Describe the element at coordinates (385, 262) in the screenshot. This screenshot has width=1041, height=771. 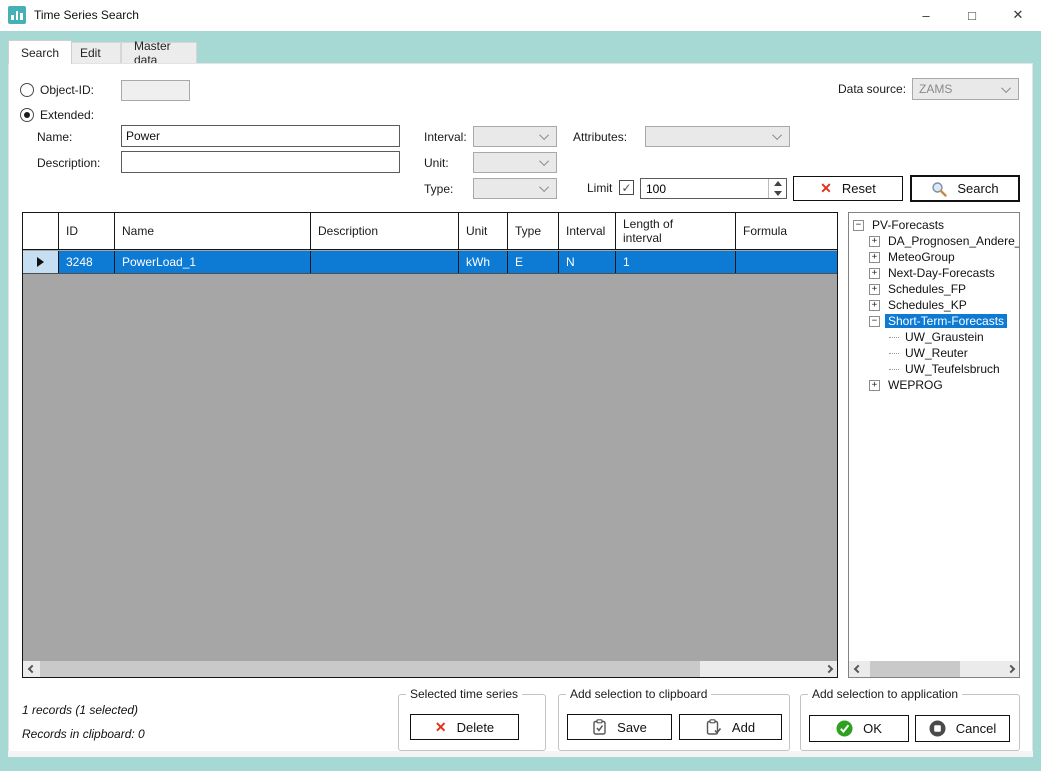
I see `cell-description` at that location.